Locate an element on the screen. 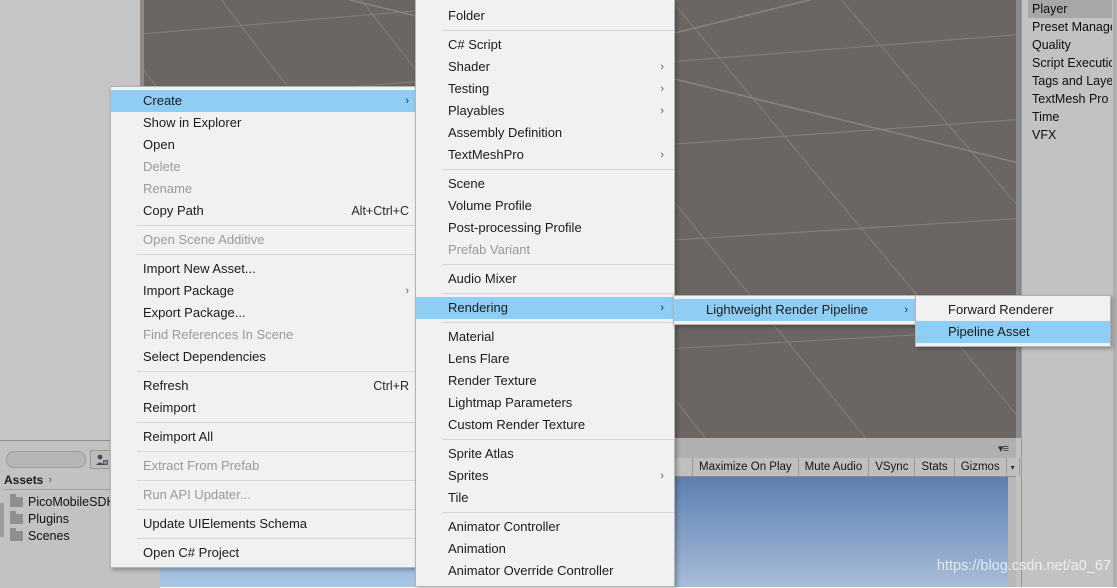 Image resolution: width=1117 pixels, height=588 pixels. menu-item-animation: Animation is located at coordinates (545, 549).